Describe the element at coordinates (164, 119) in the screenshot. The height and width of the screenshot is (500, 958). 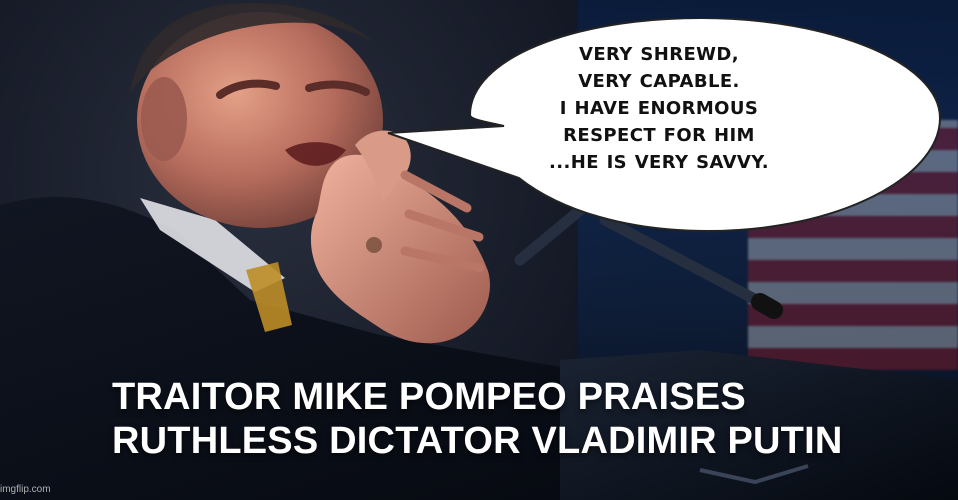
I see `ear-shape` at that location.